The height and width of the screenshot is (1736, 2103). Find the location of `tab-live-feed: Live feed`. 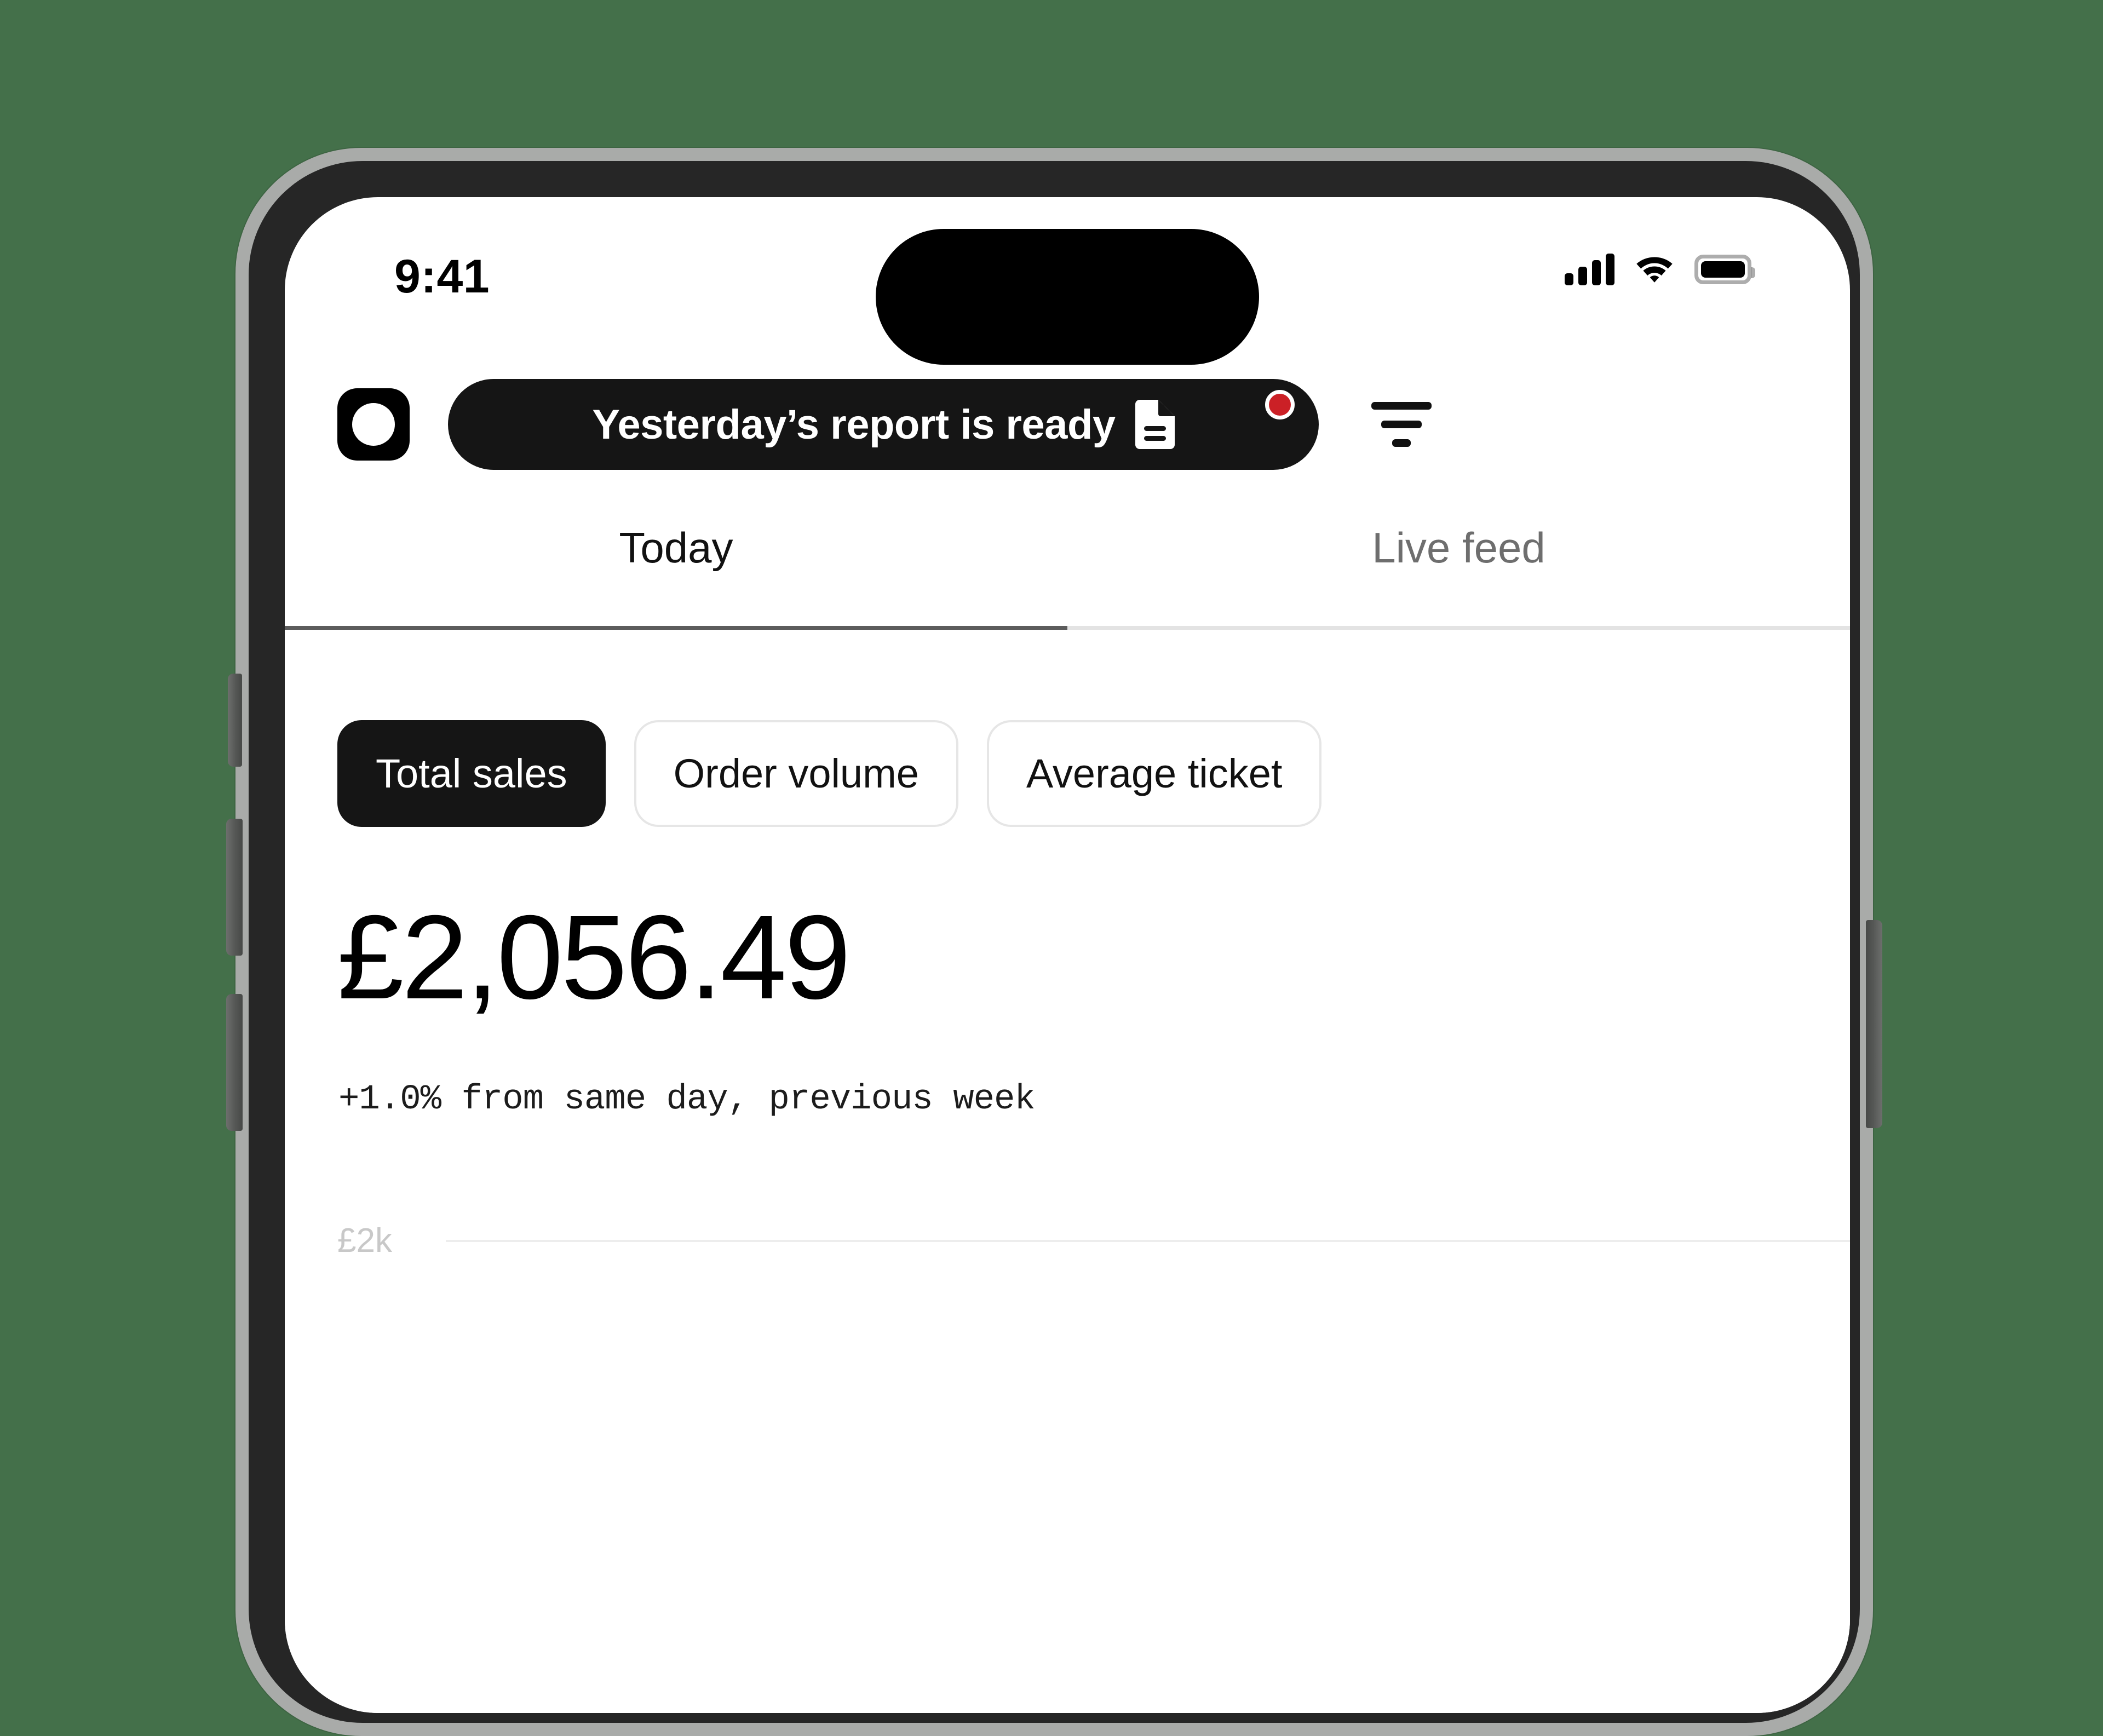

tab-live-feed: Live feed is located at coordinates (1458, 558).